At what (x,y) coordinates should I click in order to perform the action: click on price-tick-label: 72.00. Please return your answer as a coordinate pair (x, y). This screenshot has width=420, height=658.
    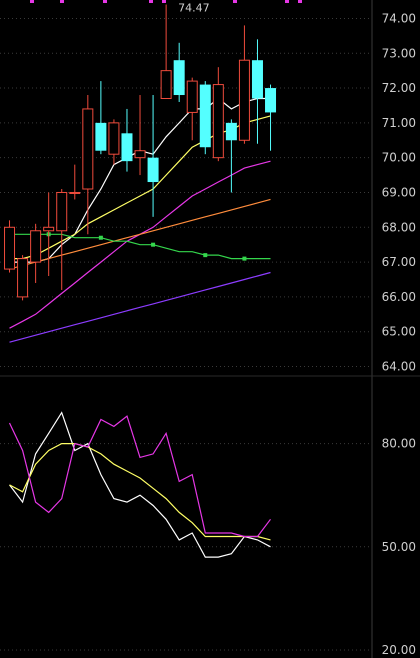
    Looking at the image, I should click on (399, 88).